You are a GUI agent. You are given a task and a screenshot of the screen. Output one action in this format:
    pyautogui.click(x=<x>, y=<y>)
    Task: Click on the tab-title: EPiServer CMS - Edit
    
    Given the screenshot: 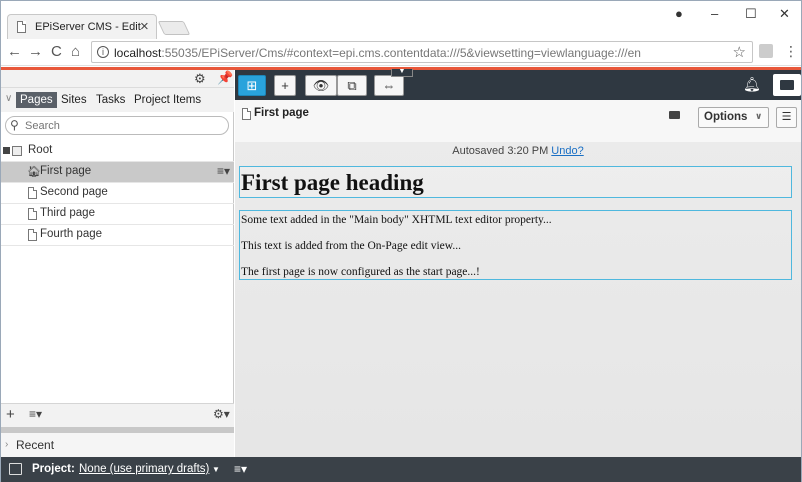 What is the action you would take?
    pyautogui.click(x=88, y=27)
    